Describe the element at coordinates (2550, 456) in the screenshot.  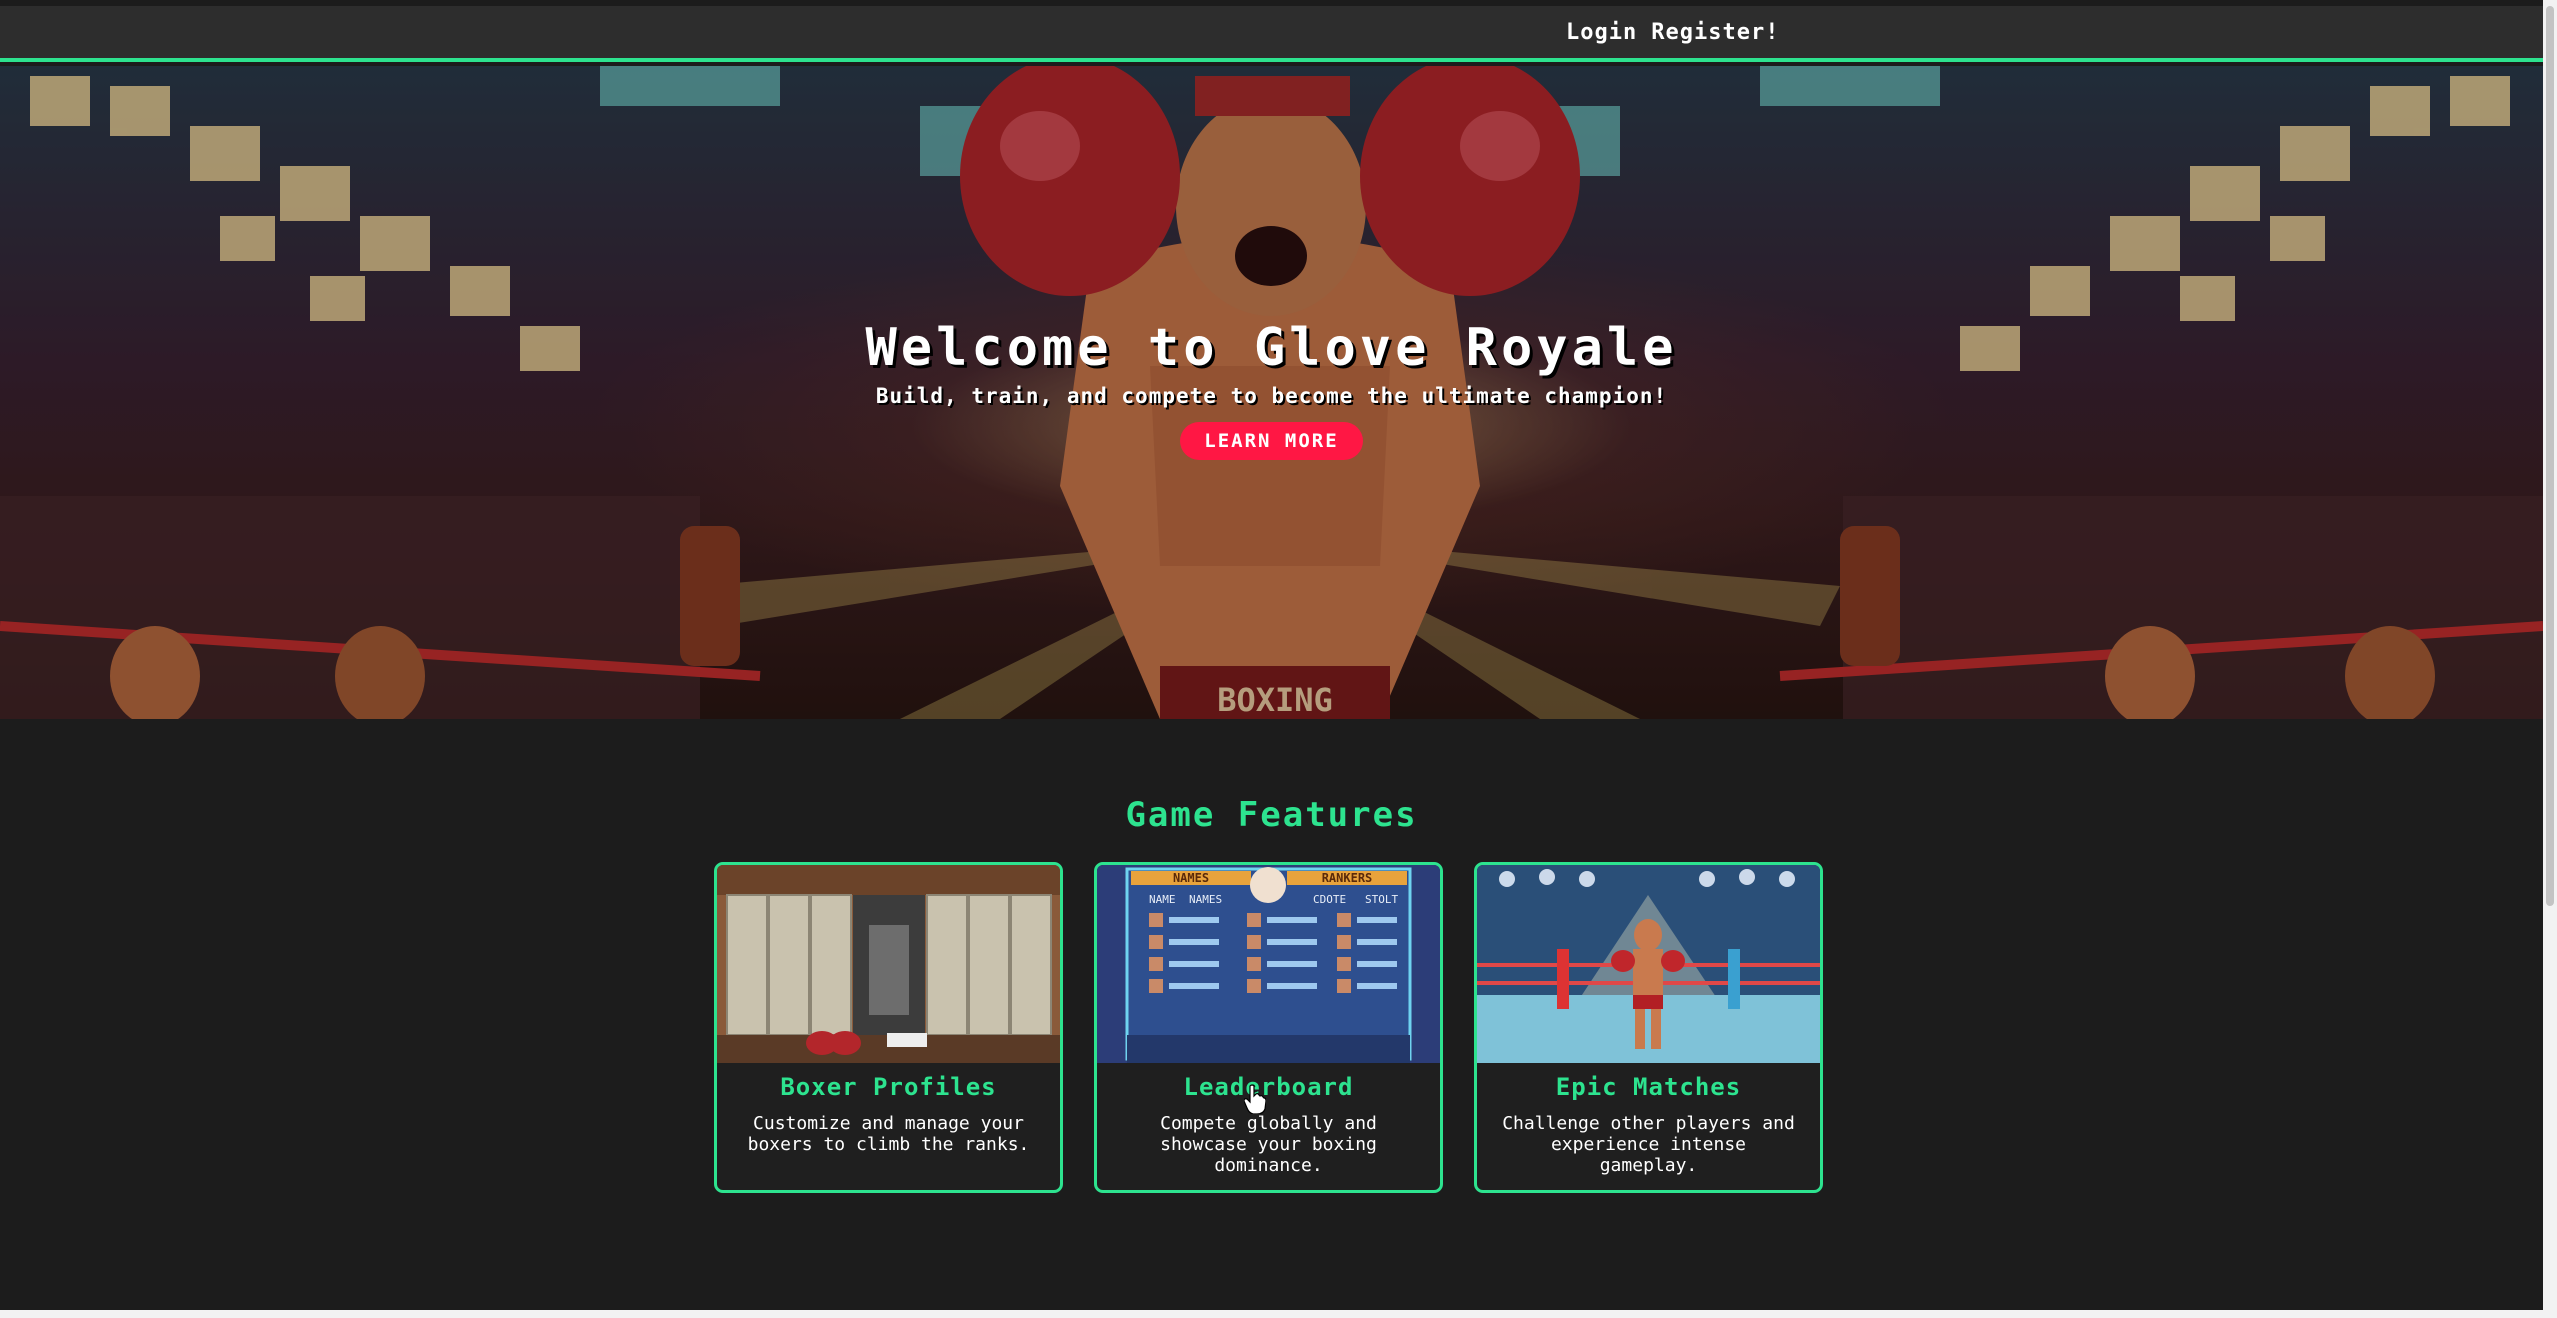
I see `scrollbar-thumb` at that location.